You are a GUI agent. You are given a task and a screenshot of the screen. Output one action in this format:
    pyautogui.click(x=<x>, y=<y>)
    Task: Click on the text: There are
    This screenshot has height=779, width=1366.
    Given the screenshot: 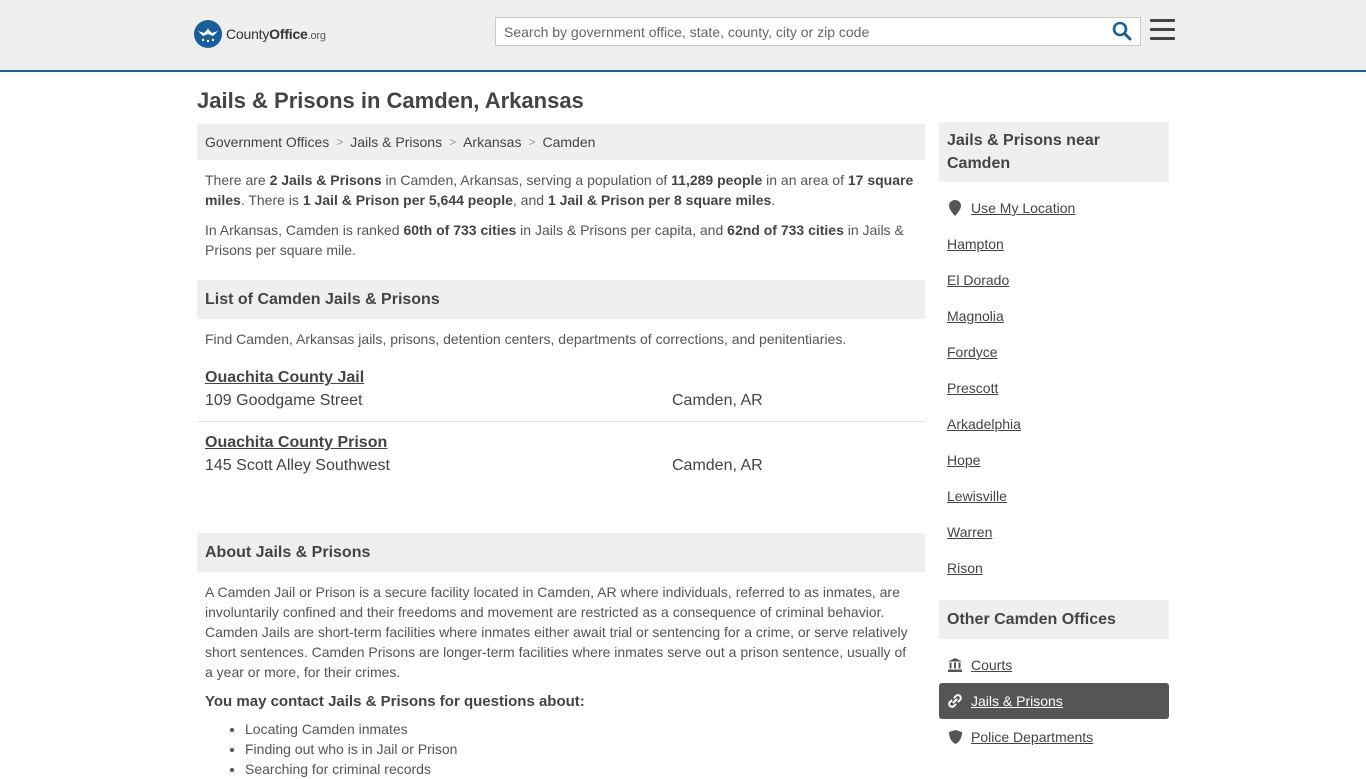 What is the action you would take?
    pyautogui.click(x=237, y=180)
    